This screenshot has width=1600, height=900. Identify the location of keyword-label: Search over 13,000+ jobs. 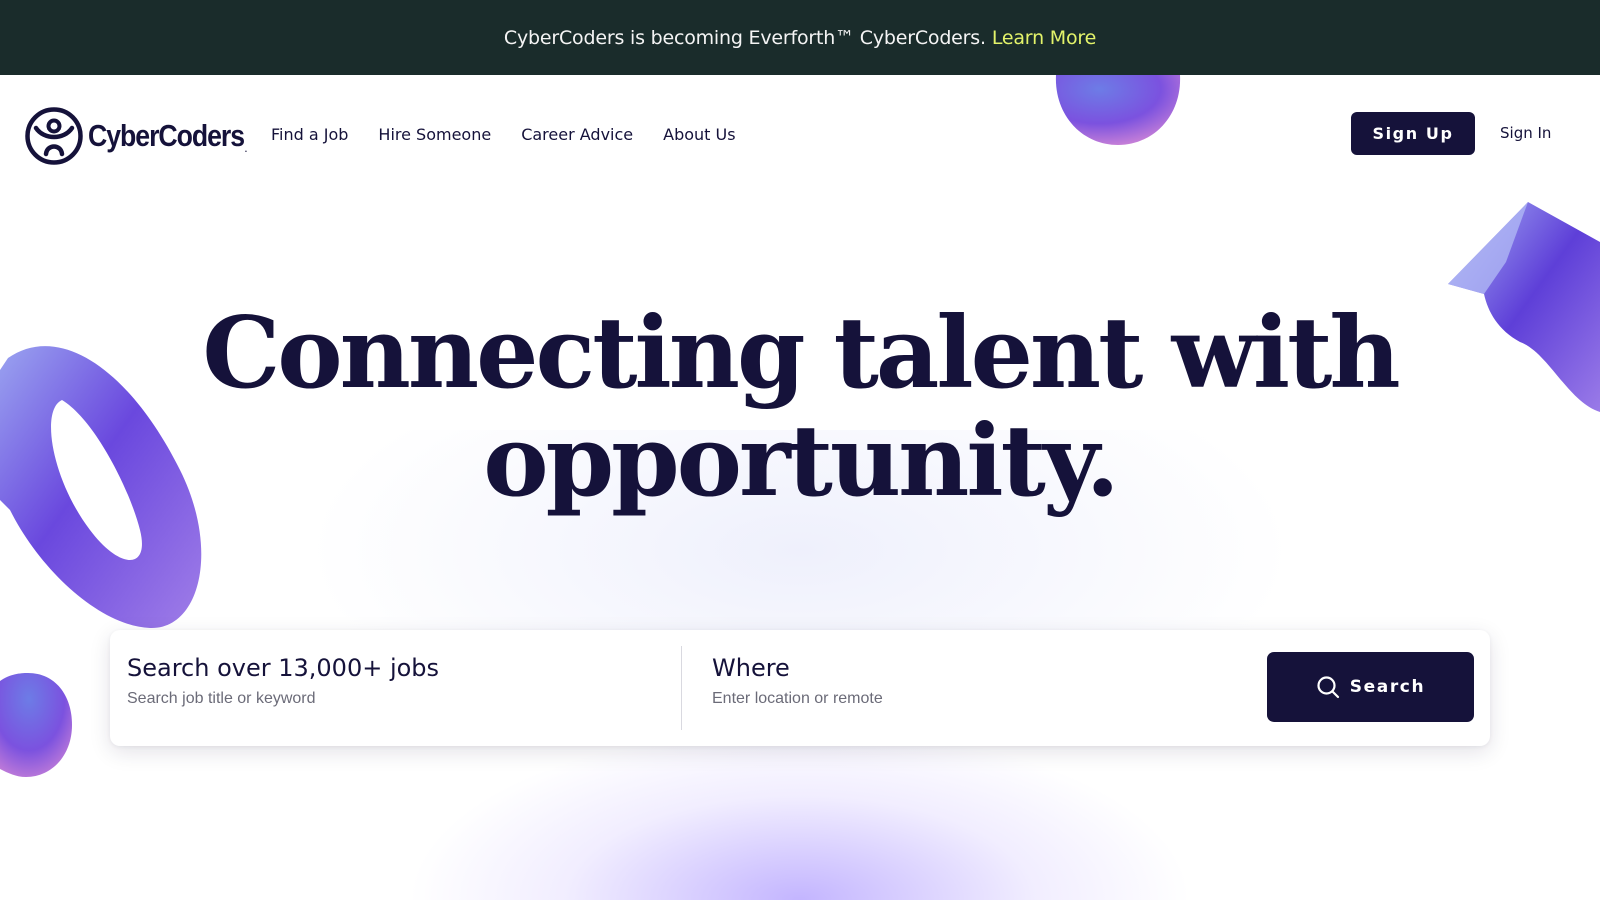
(283, 668).